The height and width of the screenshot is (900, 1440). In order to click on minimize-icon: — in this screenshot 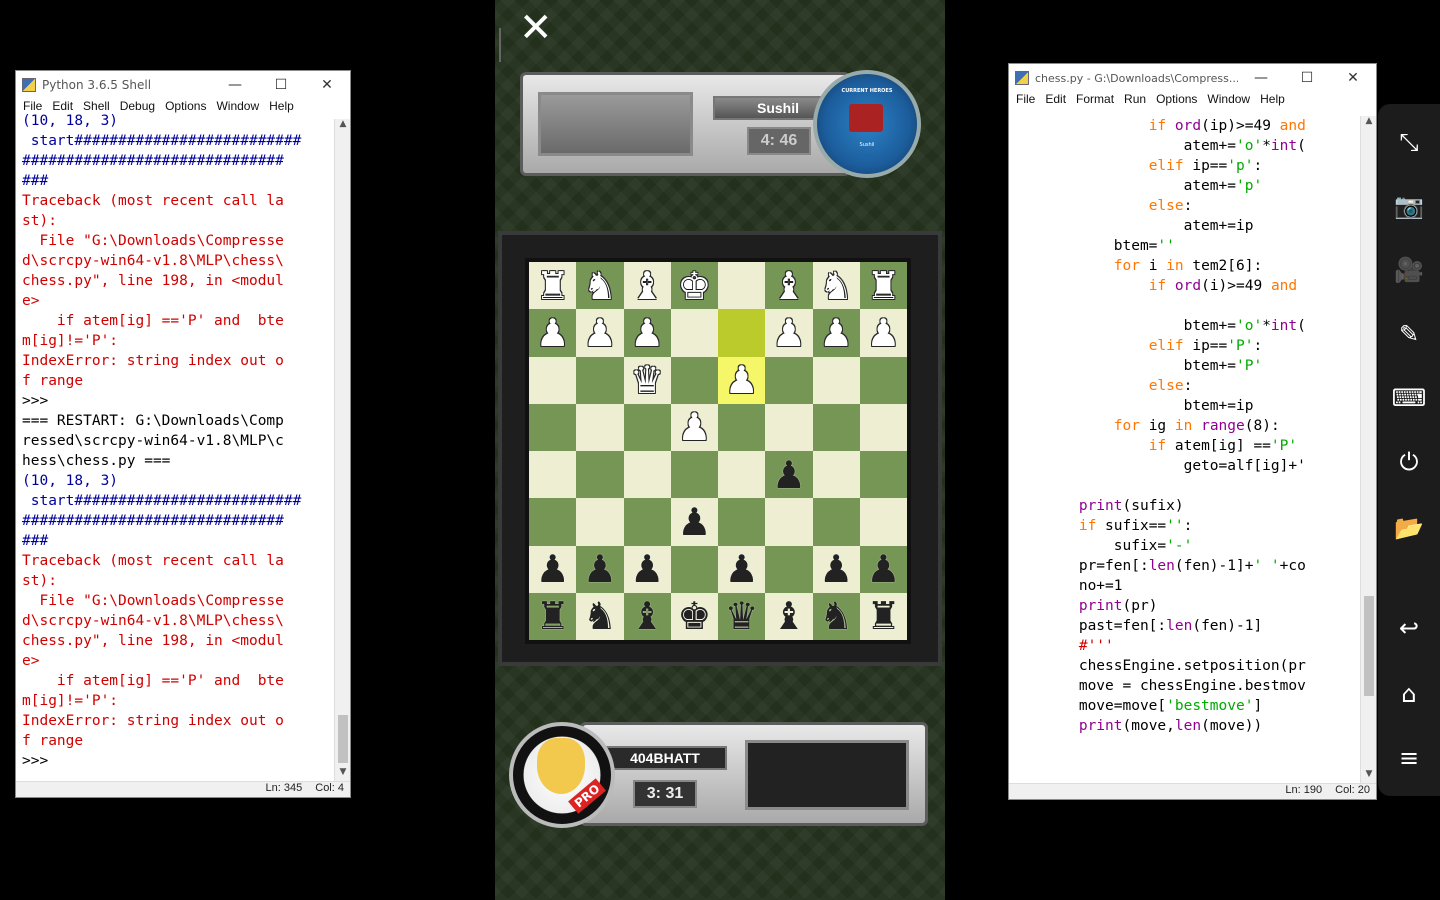, I will do `click(1261, 78)`.